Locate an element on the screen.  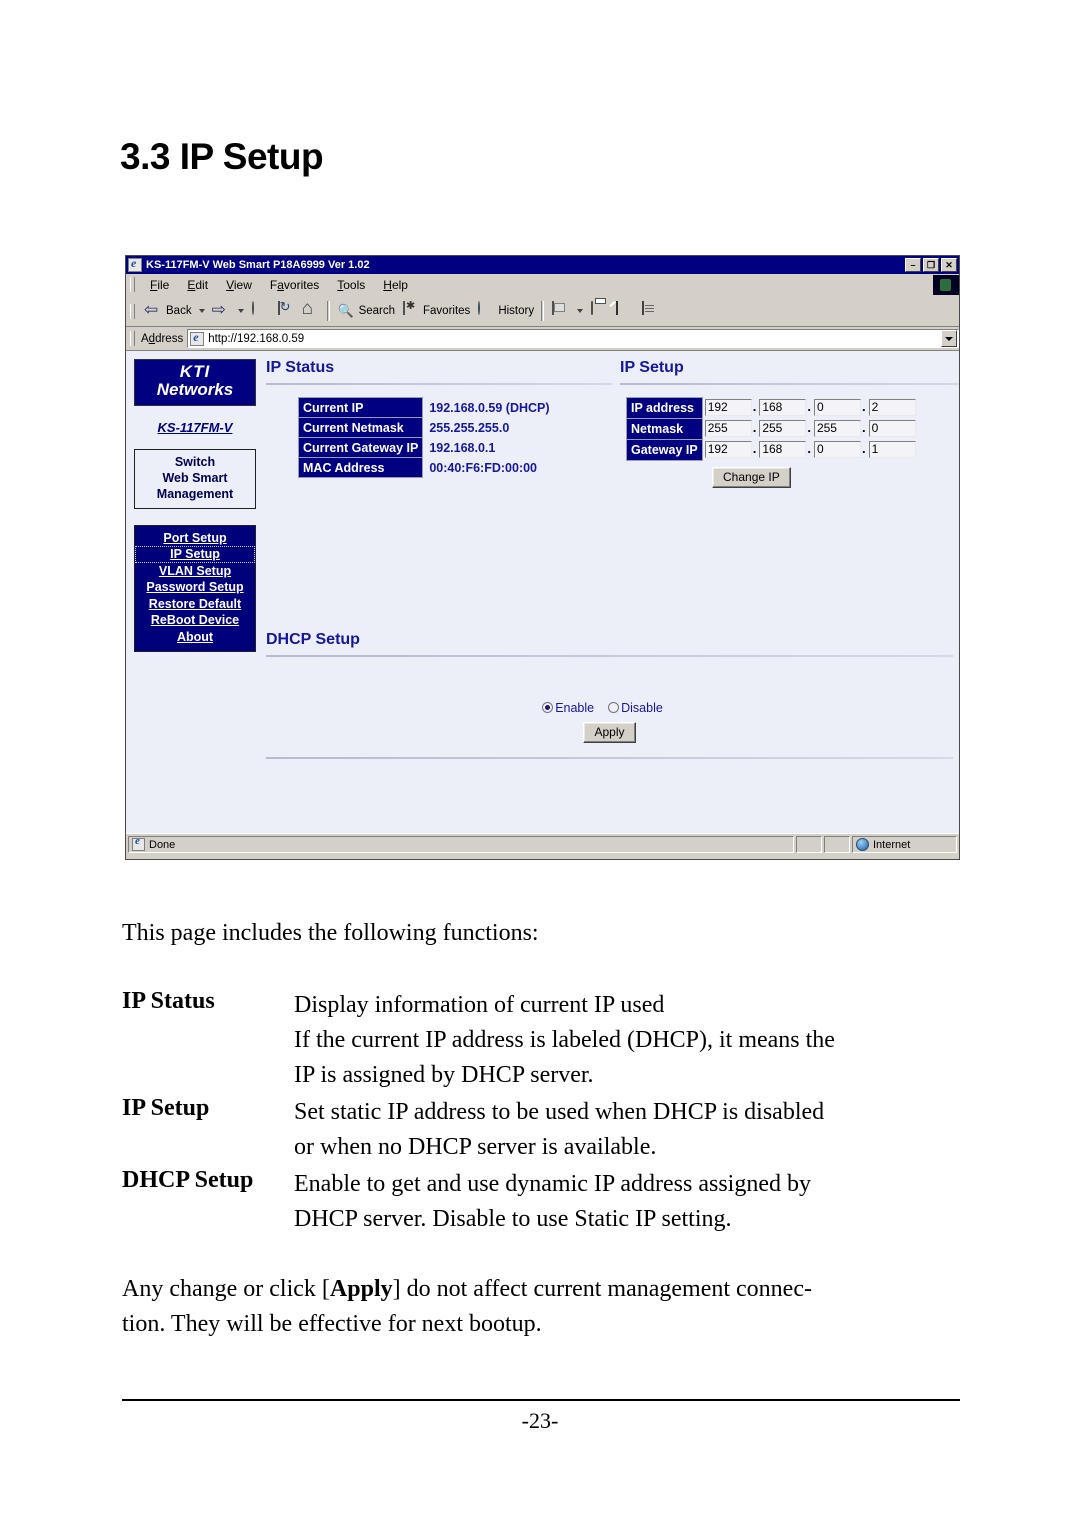
menu-favorites: Favorites is located at coordinates (294, 285).